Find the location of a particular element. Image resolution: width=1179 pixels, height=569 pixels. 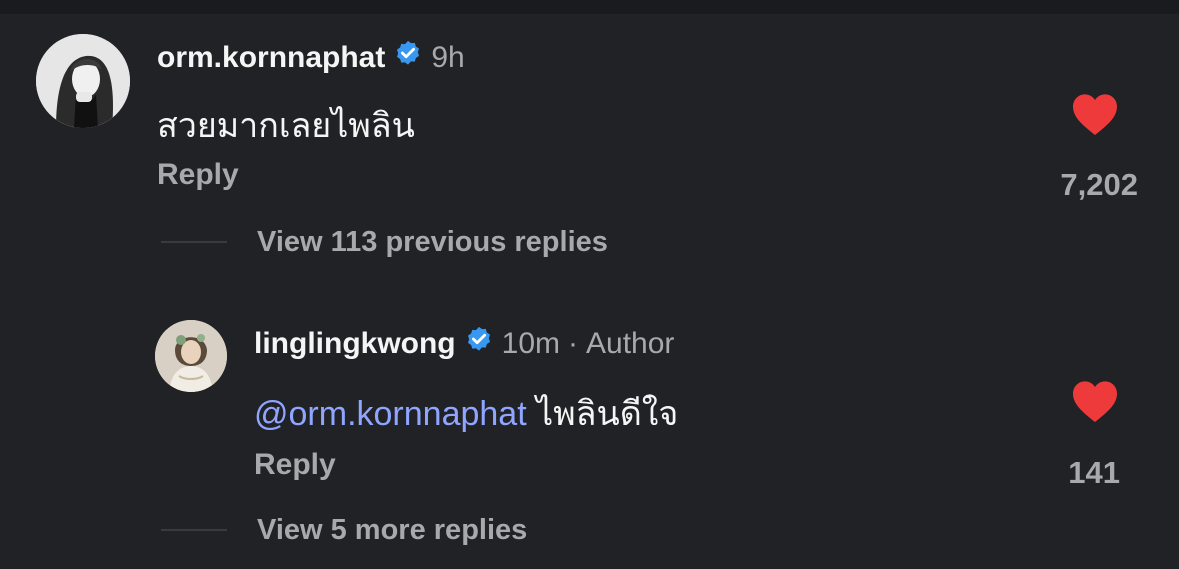

comment-header: linglingkwong 10m · Author is located at coordinates (464, 344).